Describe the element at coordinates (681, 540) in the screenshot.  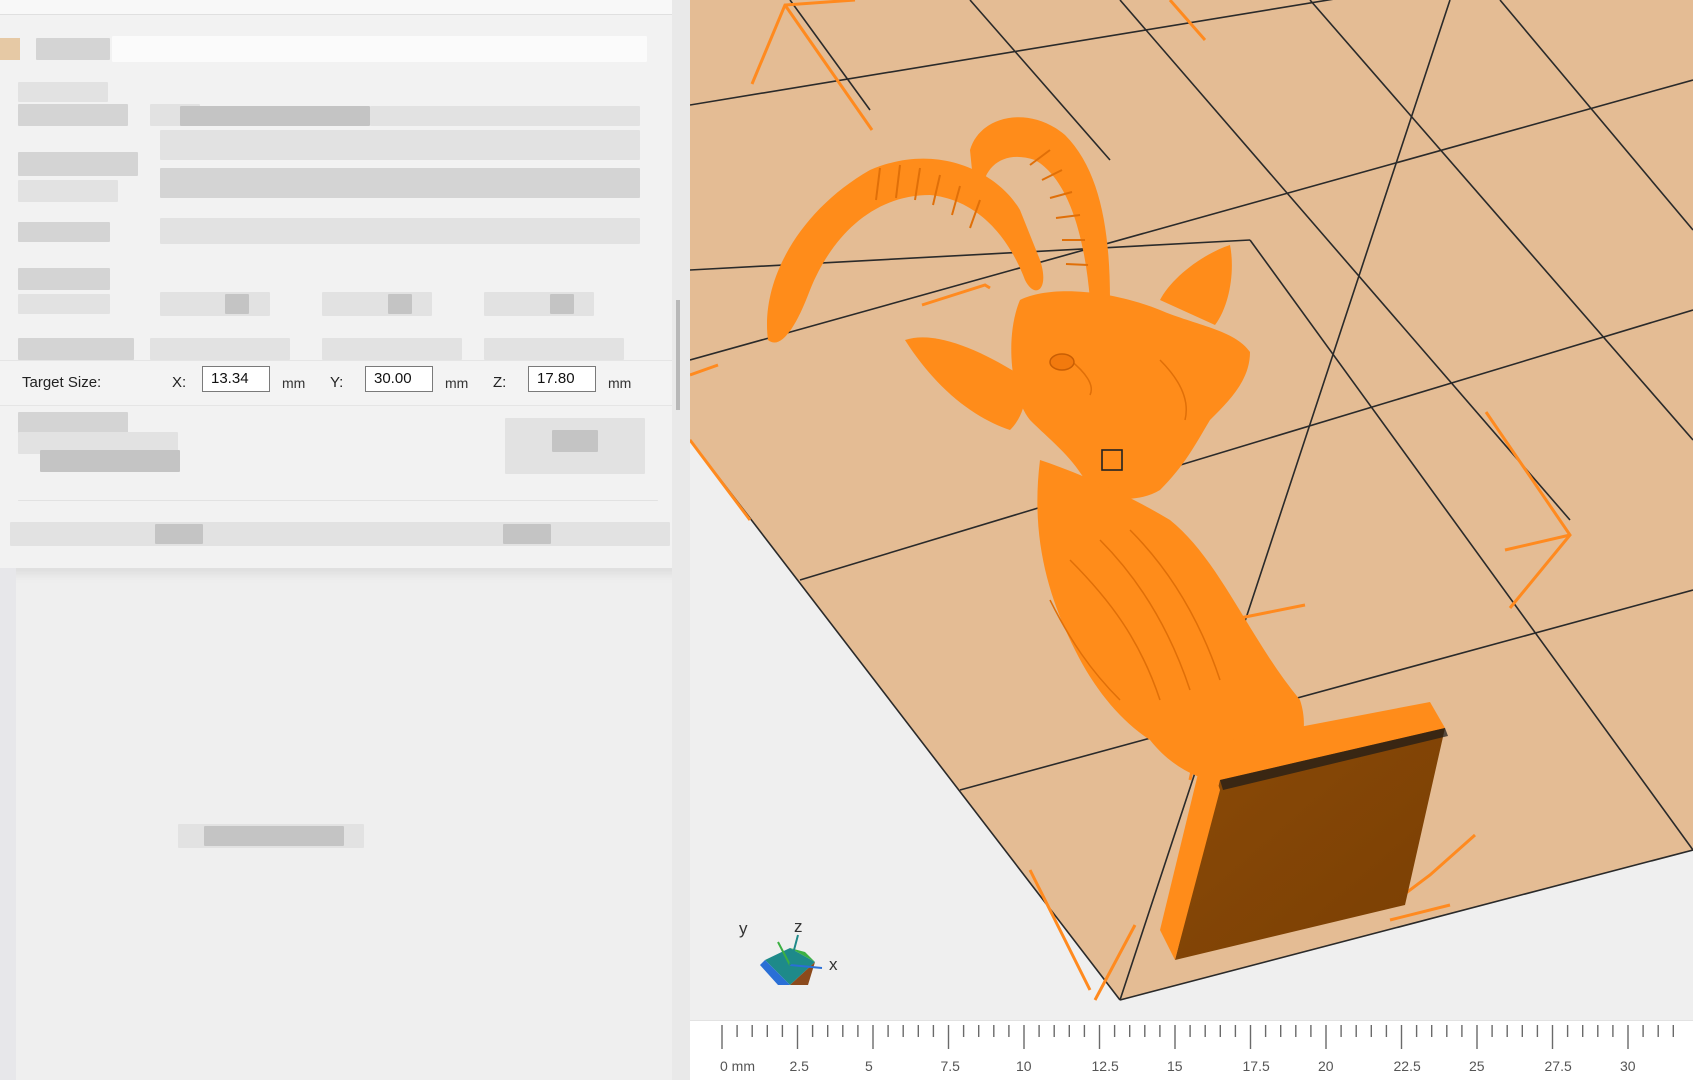
I see `panel-splitter` at that location.